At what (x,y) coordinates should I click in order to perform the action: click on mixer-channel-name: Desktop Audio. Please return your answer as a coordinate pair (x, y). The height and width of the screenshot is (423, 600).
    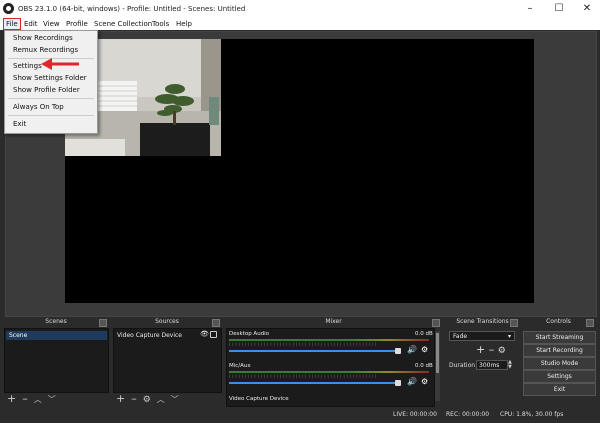
    Looking at the image, I should click on (249, 334).